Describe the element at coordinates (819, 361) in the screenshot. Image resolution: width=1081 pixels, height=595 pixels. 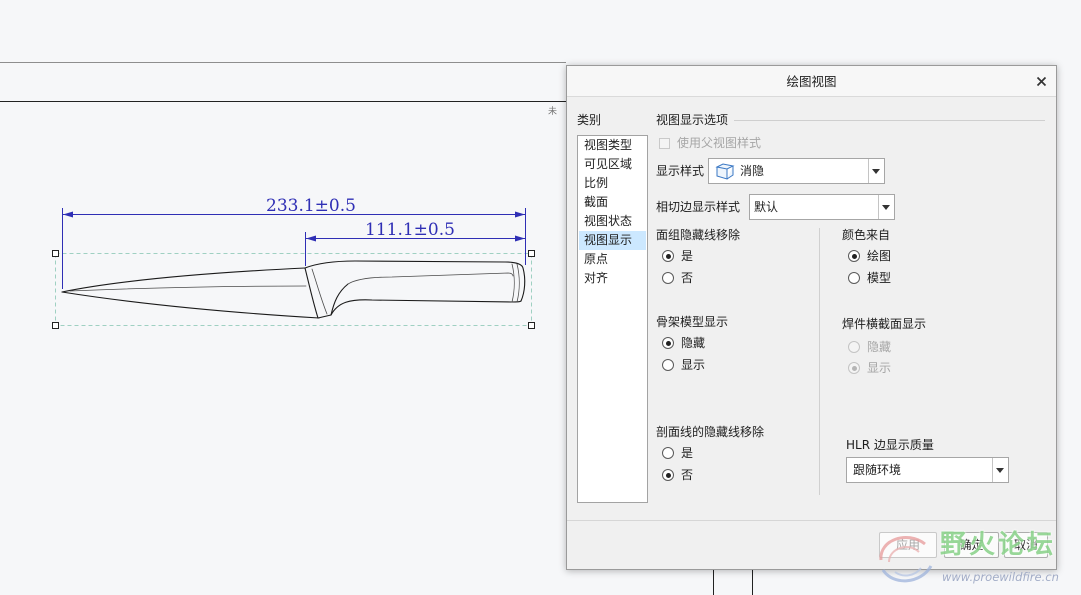
I see `column-divider` at that location.